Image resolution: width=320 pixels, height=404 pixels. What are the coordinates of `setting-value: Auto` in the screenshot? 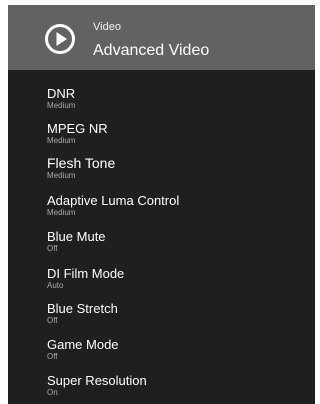 It's located at (55, 285).